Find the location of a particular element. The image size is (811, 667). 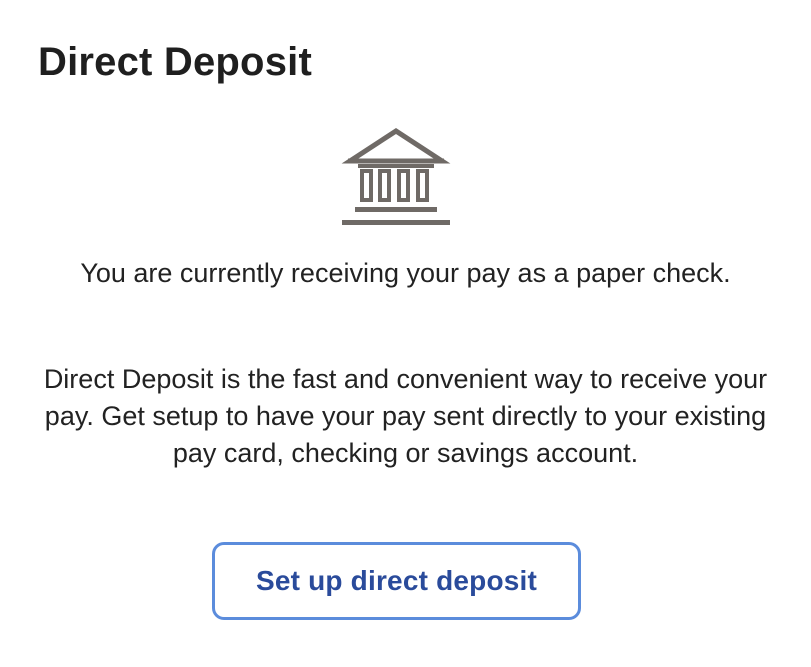

setup-direct-deposit-button: Set up direct deposit is located at coordinates (396, 581).